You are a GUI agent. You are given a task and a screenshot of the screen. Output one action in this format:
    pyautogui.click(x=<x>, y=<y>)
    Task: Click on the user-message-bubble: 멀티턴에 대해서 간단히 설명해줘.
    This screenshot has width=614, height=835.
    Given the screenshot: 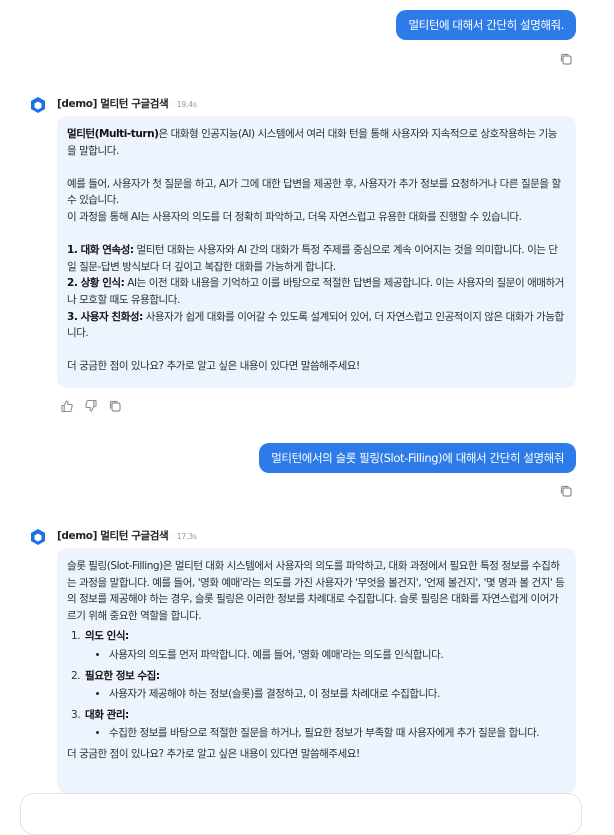 What is the action you would take?
    pyautogui.click(x=486, y=25)
    